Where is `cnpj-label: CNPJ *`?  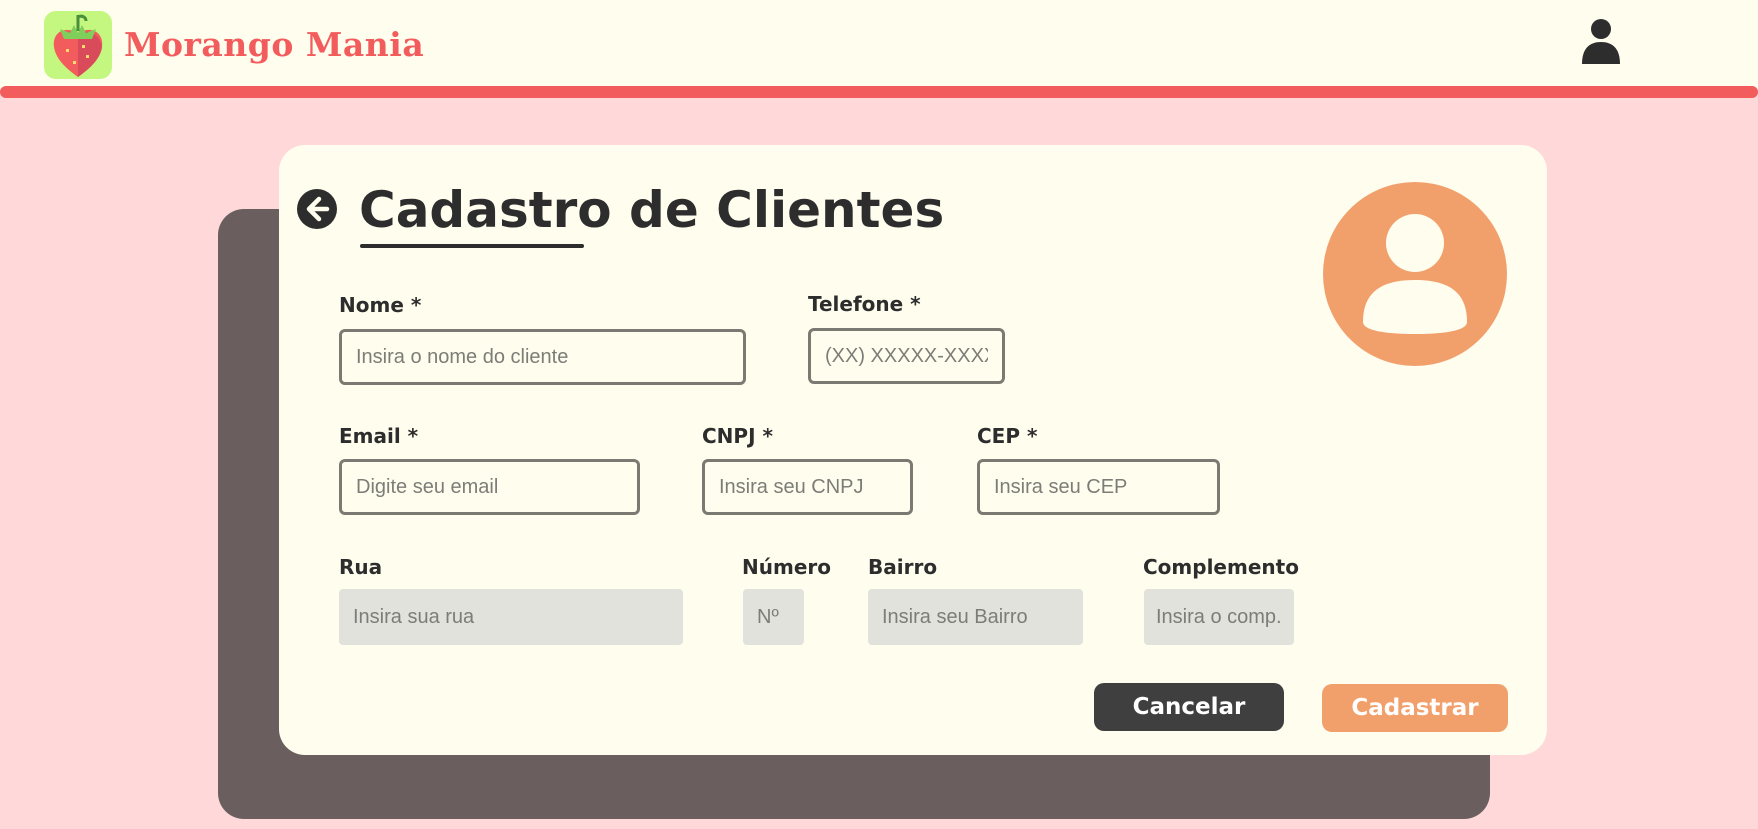 cnpj-label: CNPJ * is located at coordinates (737, 436).